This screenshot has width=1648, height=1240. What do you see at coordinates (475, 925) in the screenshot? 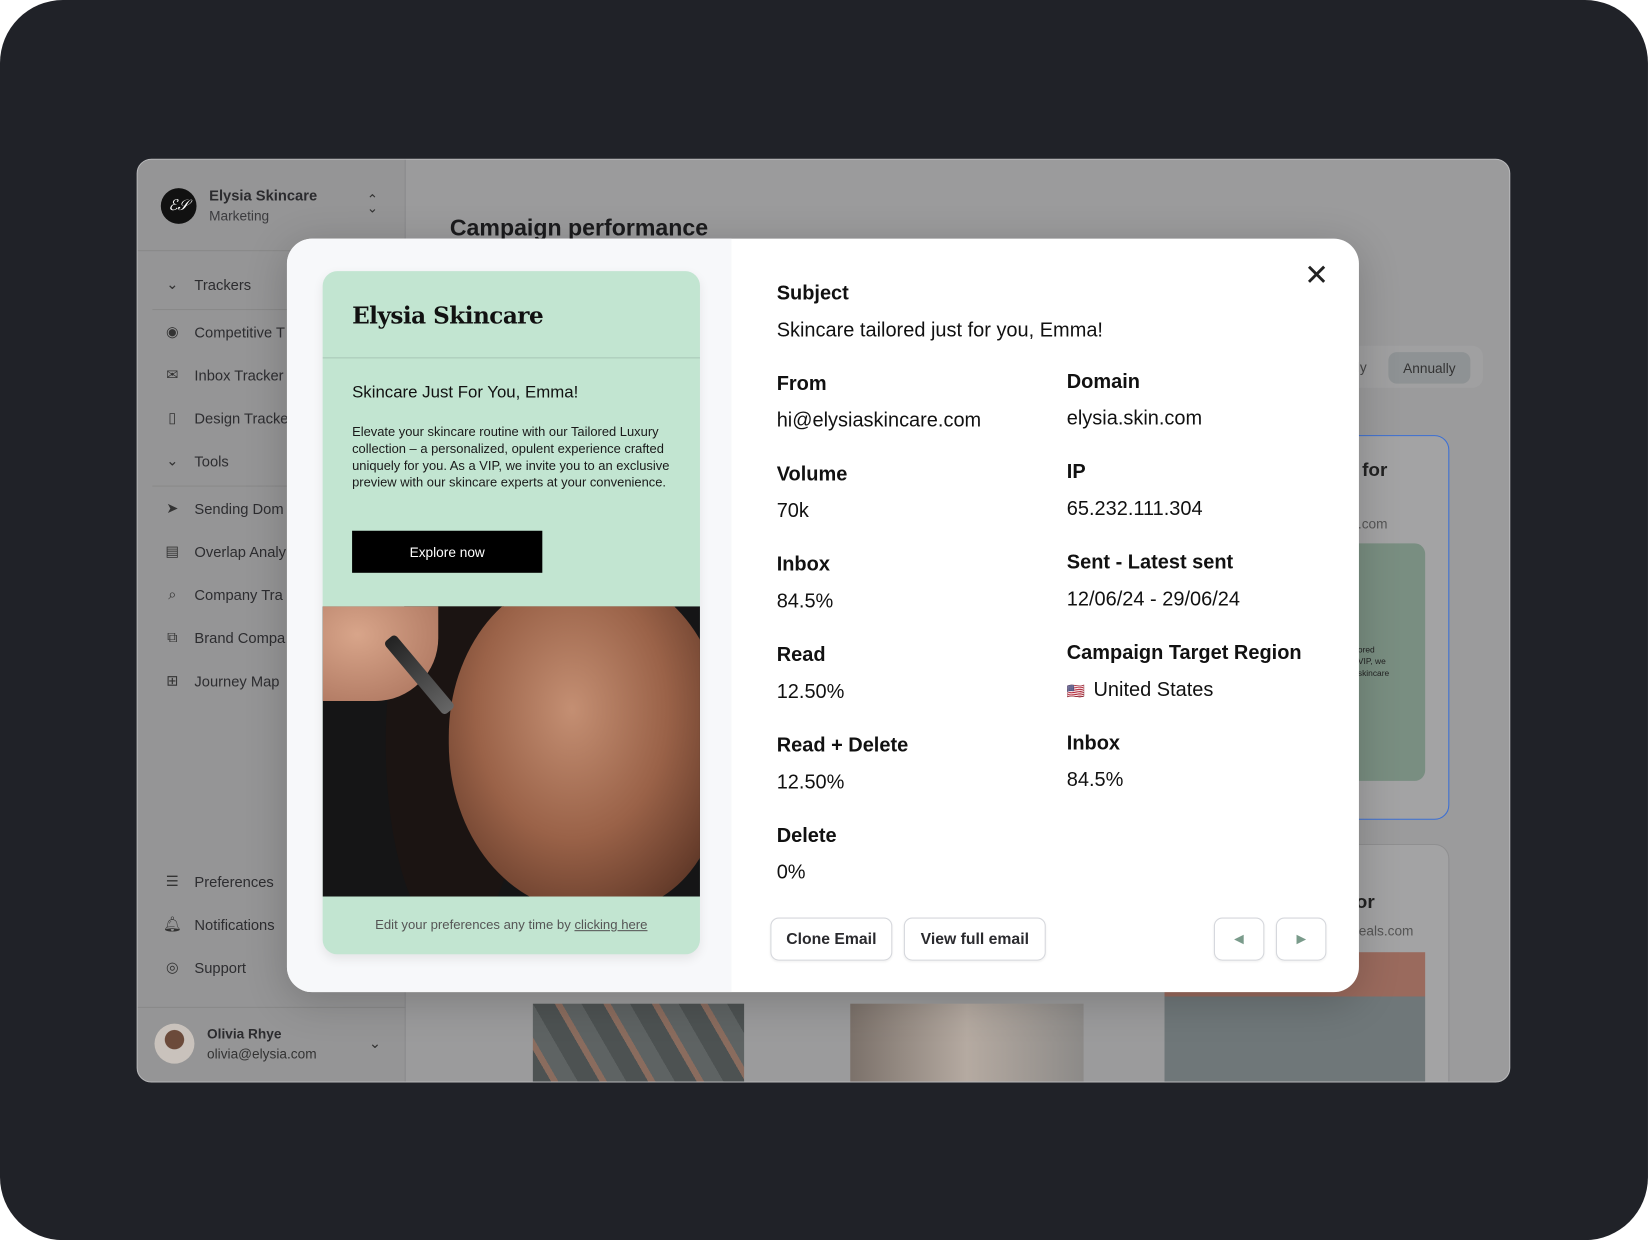
I see `footer-text: Edit your preferences any time by` at bounding box center [475, 925].